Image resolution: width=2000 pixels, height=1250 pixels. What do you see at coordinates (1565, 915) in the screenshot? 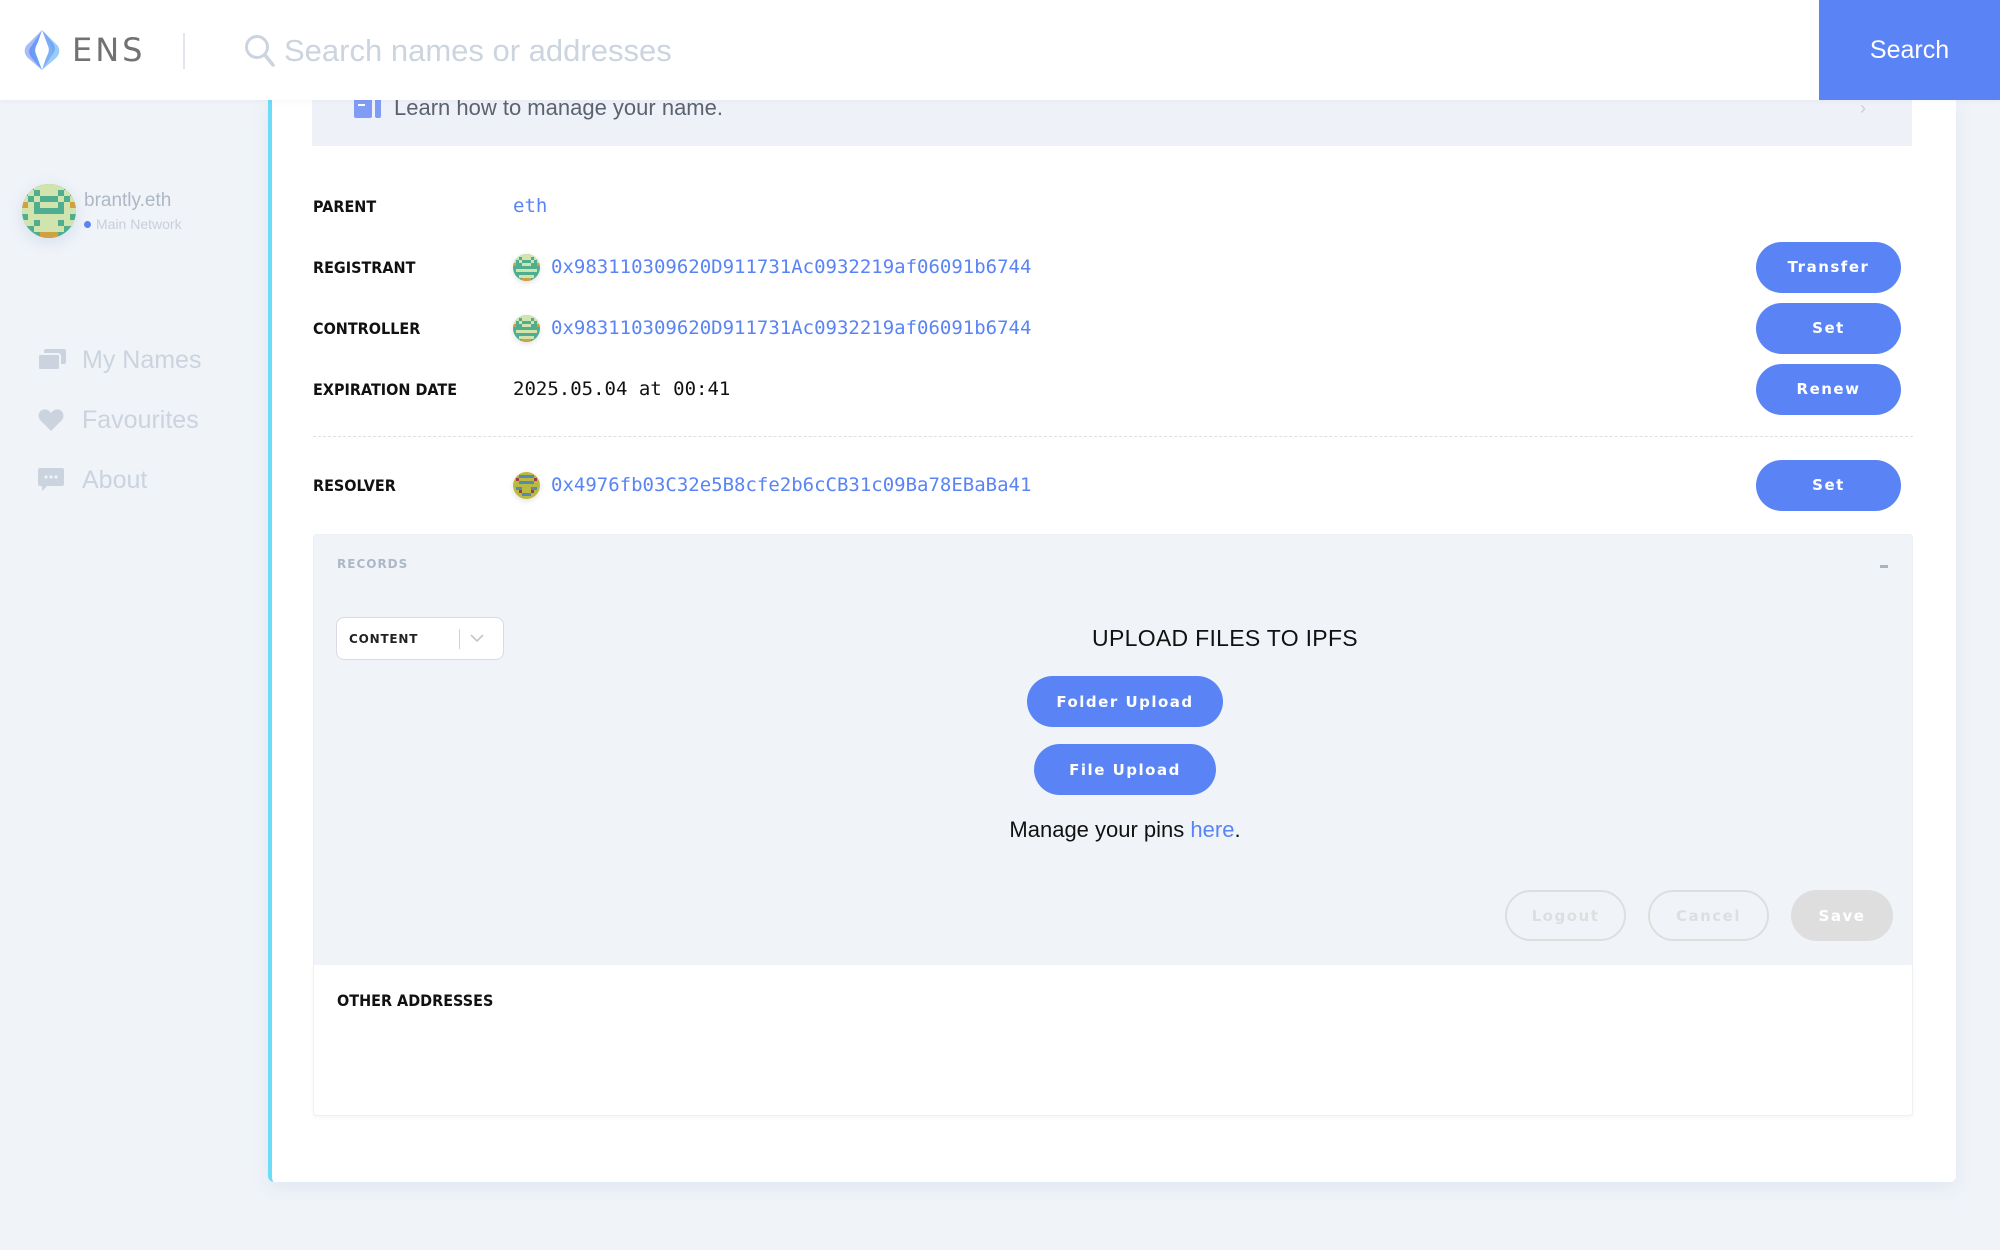
I see `logout-button: Logout` at bounding box center [1565, 915].